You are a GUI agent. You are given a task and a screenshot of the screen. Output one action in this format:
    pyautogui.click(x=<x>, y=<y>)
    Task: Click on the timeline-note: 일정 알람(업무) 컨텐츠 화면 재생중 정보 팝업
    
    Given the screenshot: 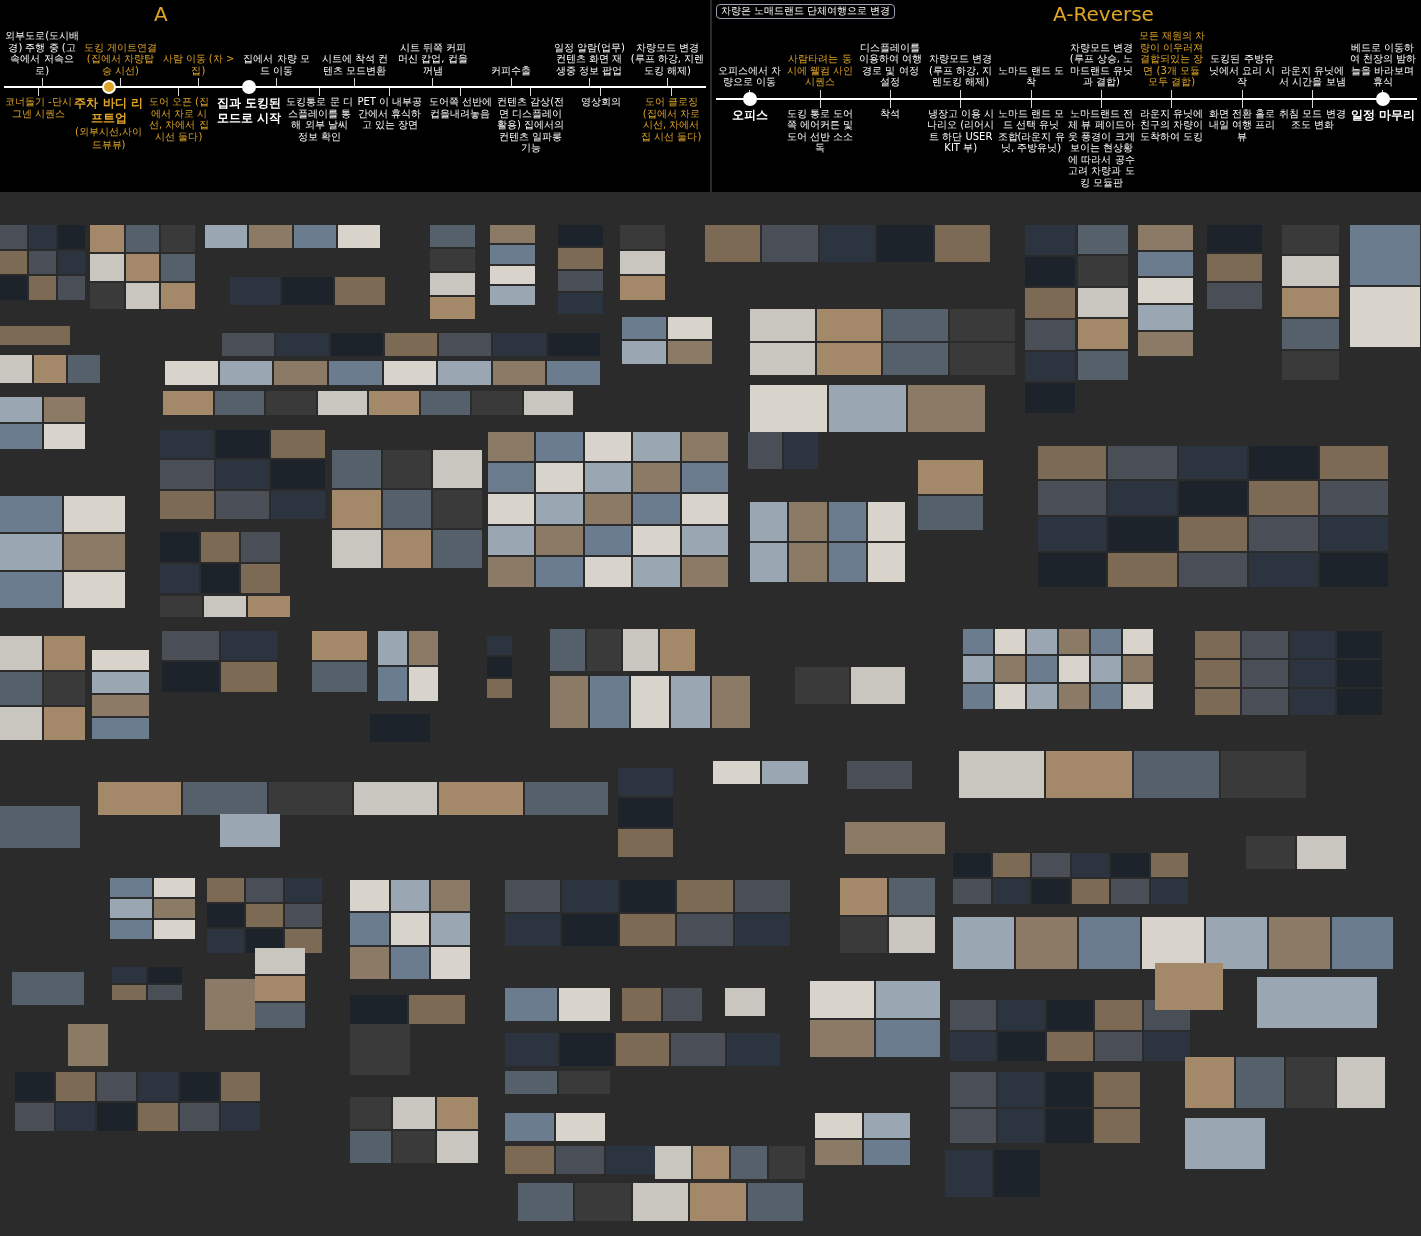 What is the action you would take?
    pyautogui.click(x=589, y=58)
    